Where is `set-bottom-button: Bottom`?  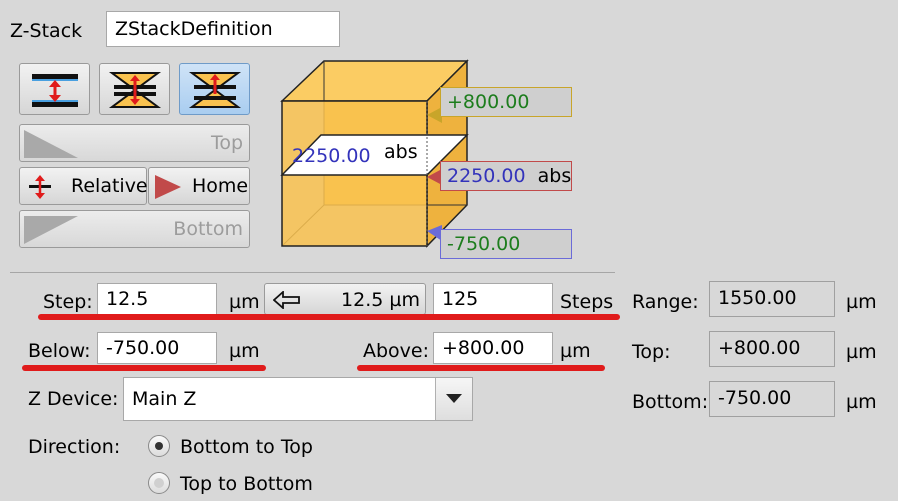 set-bottom-button: Bottom is located at coordinates (134, 229).